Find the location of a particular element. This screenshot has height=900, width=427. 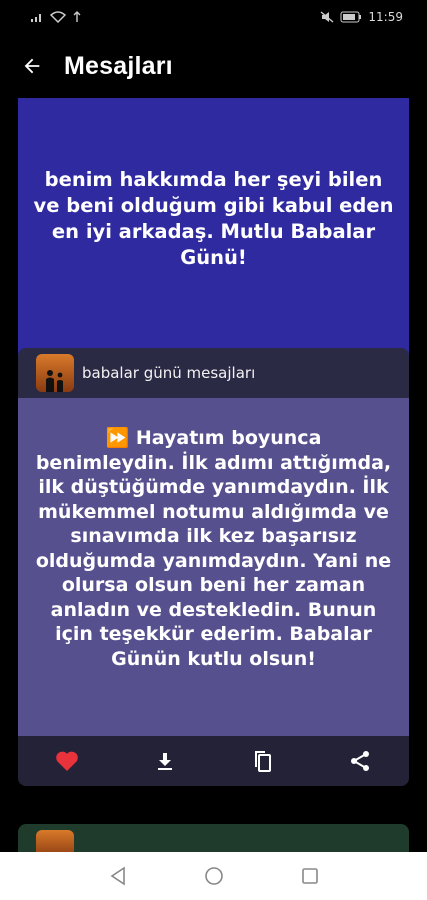

arrow-left-icon is located at coordinates (32, 66).